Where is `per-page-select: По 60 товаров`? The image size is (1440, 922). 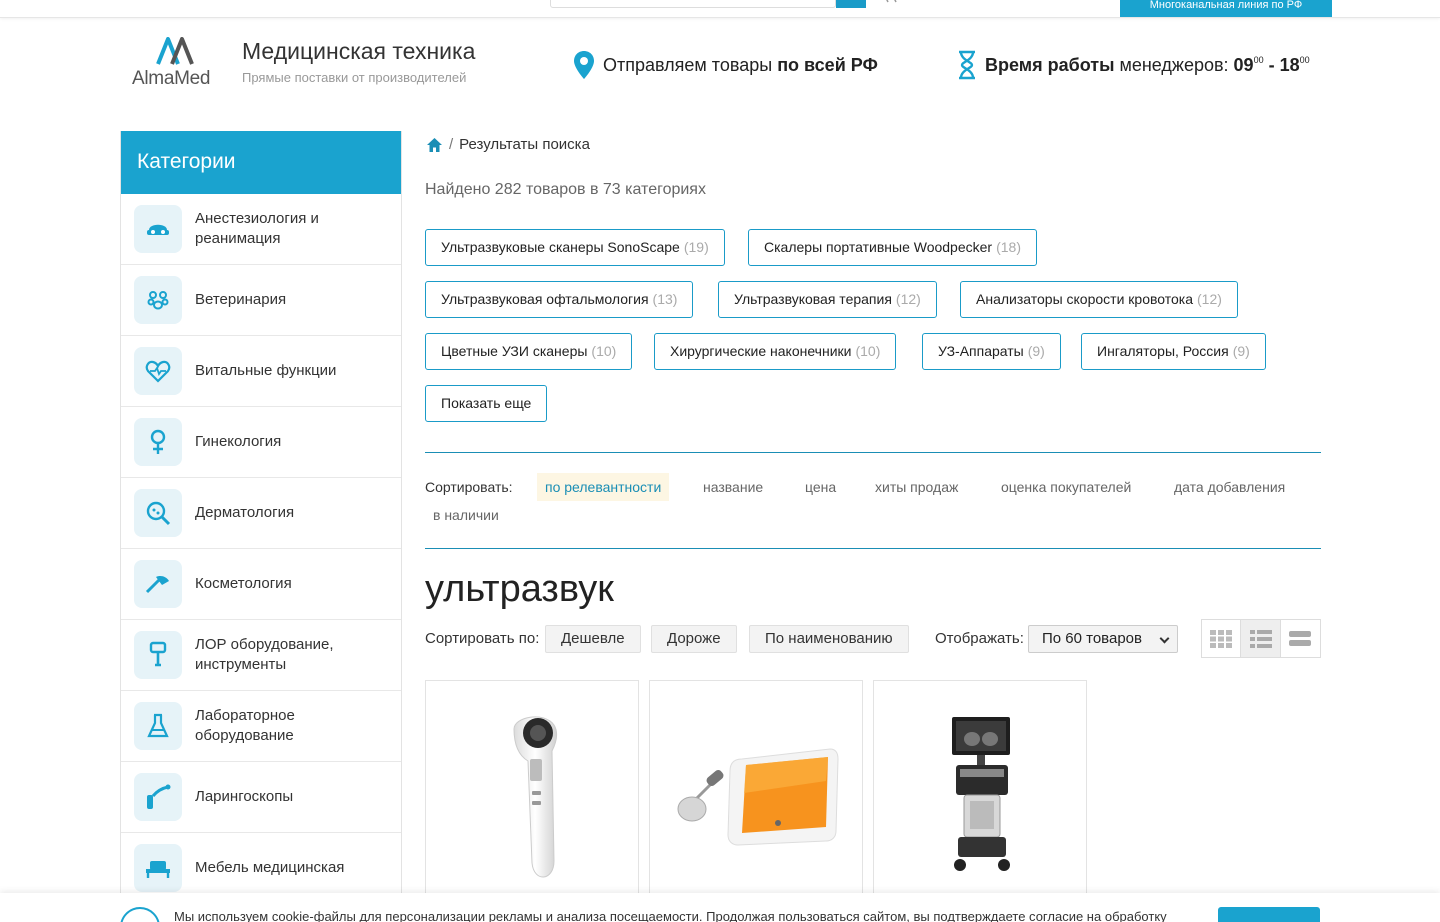
per-page-select: По 60 товаров is located at coordinates (1103, 639).